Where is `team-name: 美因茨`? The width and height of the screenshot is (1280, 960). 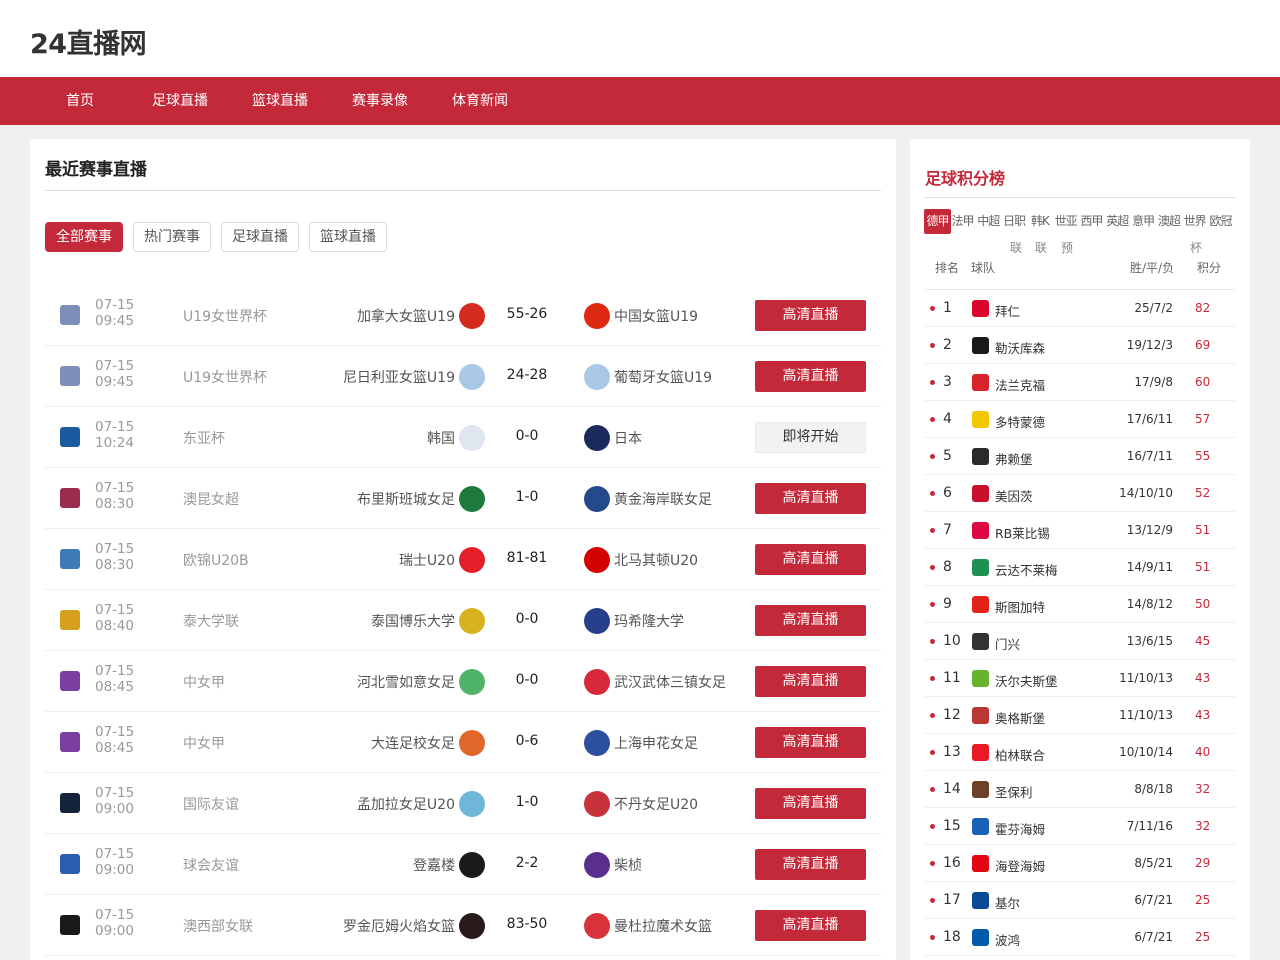
team-name: 美因茨 is located at coordinates (1014, 495).